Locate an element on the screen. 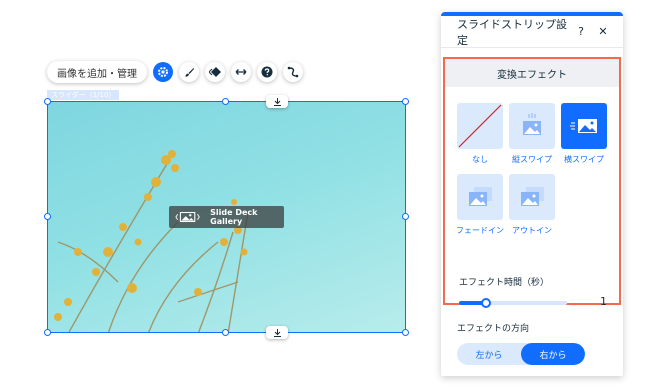 The height and width of the screenshot is (388, 660). help-button is located at coordinates (267, 72).